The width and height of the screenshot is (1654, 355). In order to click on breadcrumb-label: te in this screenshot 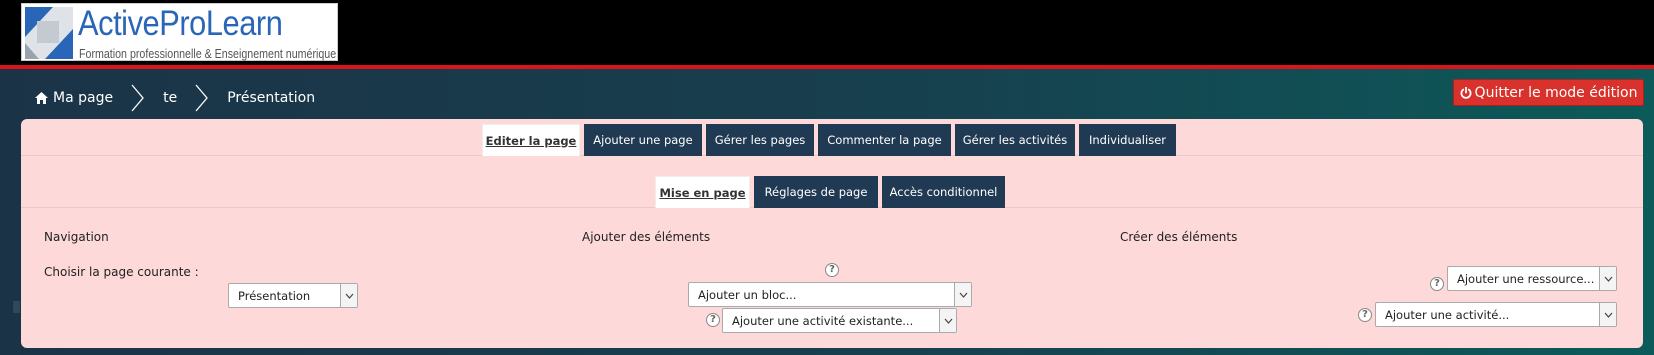, I will do `click(170, 98)`.